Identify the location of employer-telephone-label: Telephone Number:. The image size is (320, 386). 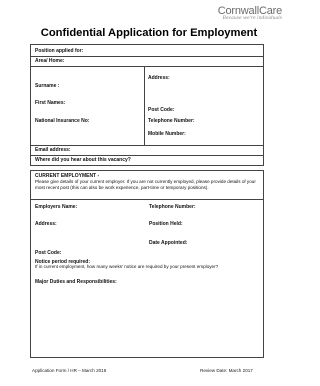
(172, 207).